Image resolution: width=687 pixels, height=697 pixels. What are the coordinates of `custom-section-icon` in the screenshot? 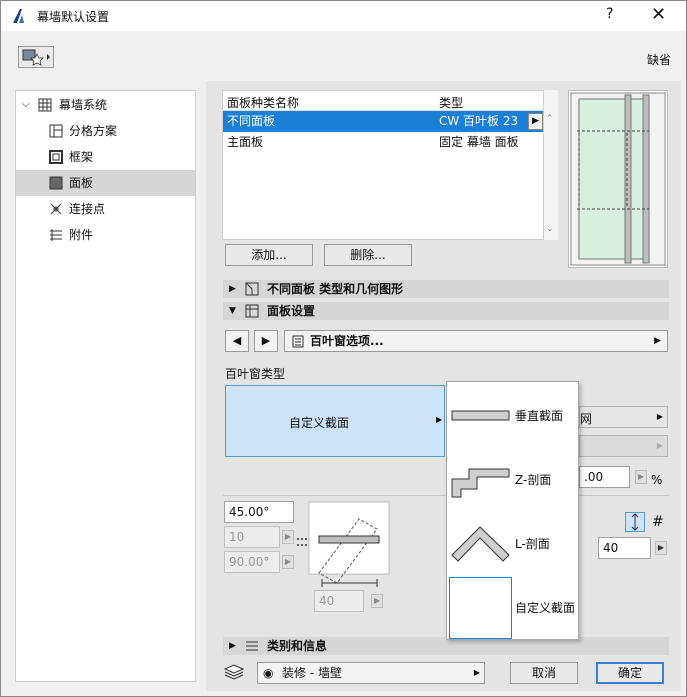 It's located at (480, 608).